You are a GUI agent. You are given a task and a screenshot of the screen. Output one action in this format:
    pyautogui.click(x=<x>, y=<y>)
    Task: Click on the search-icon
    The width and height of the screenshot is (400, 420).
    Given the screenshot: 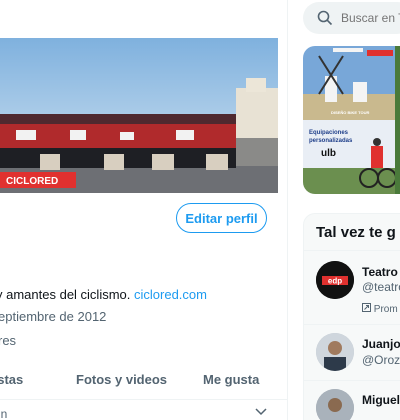 What is the action you would take?
    pyautogui.click(x=325, y=20)
    